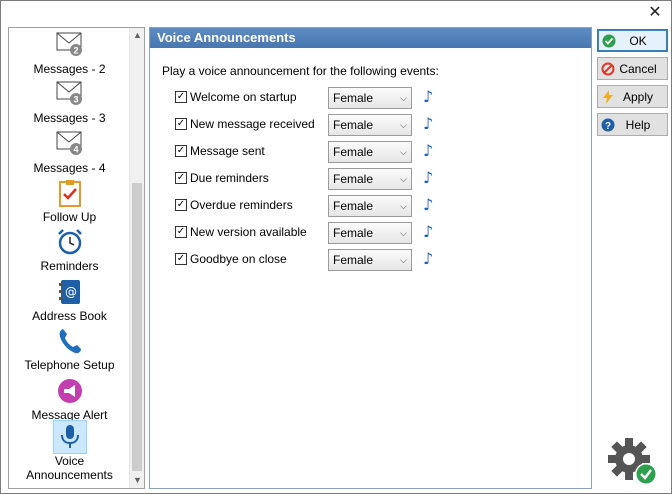 The height and width of the screenshot is (494, 672). What do you see at coordinates (69, 168) in the screenshot?
I see `sidebar-item-label: Messages - 4` at bounding box center [69, 168].